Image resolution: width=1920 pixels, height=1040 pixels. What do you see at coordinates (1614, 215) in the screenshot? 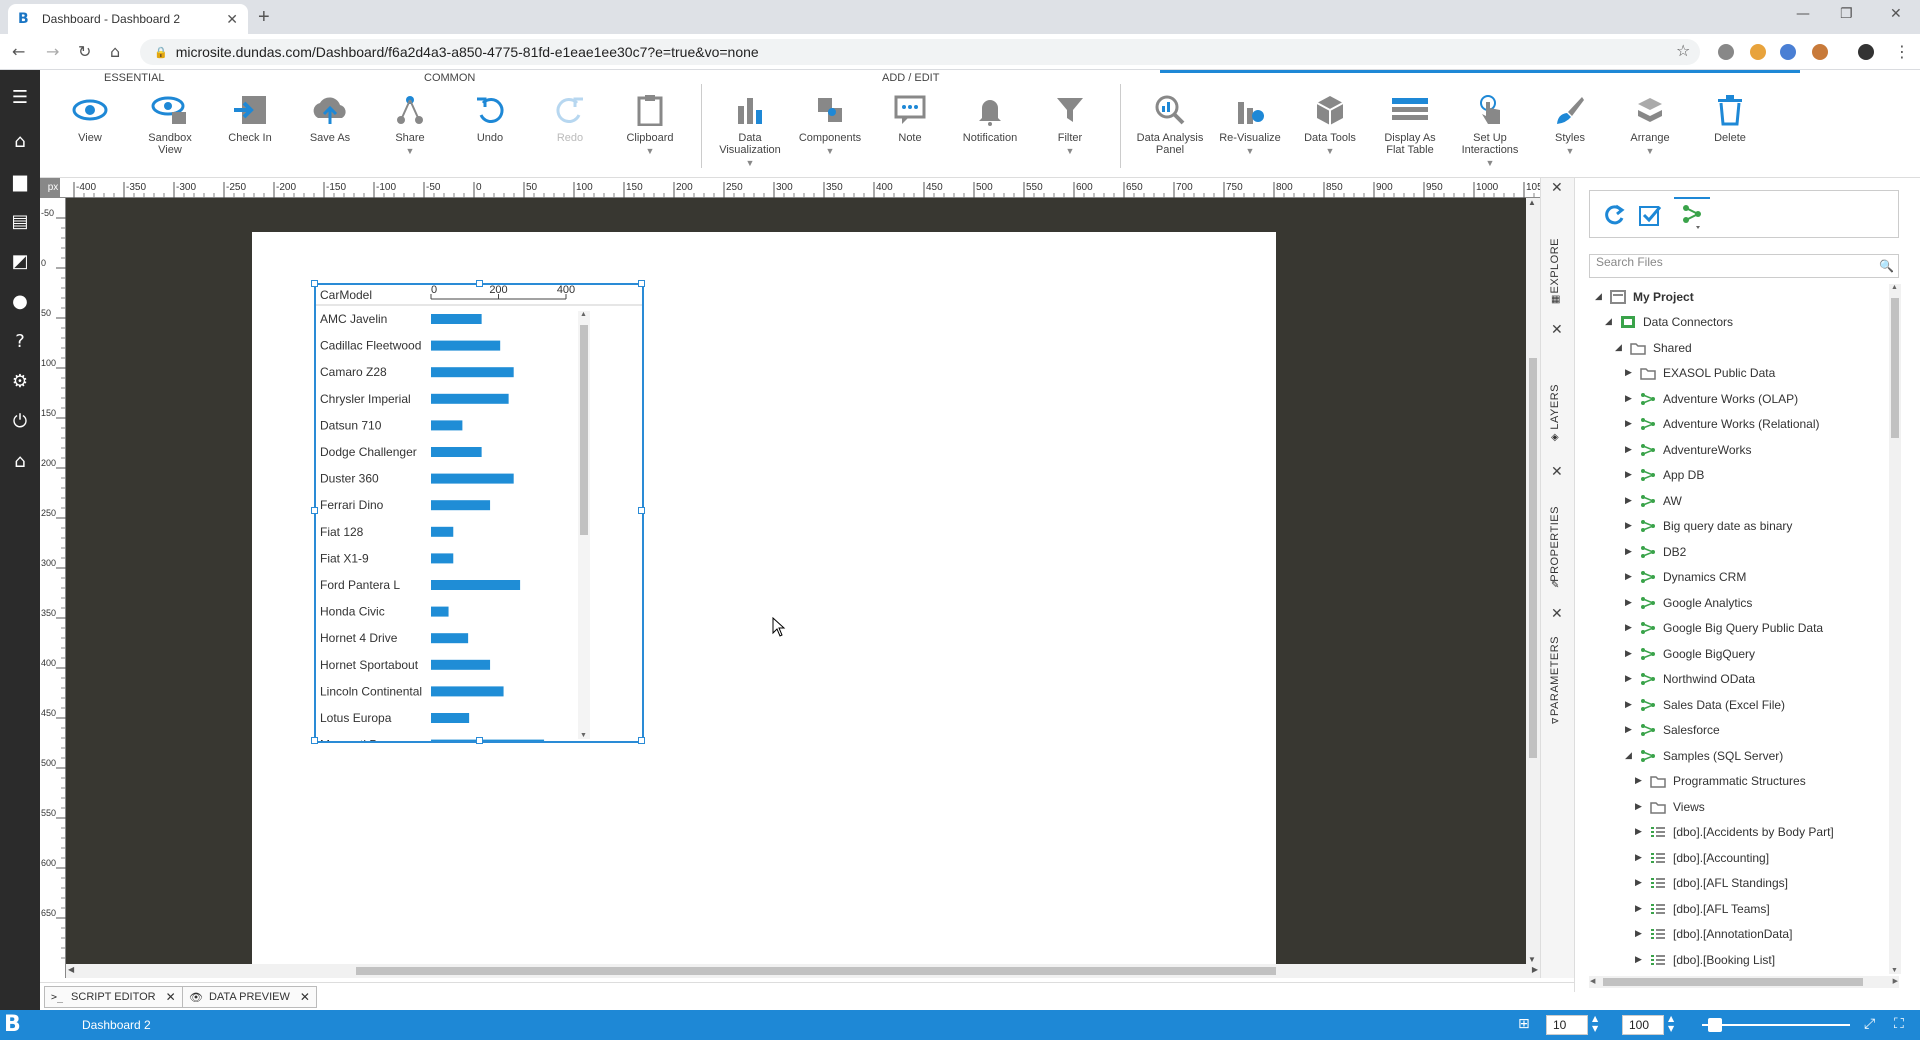
I see `refresh-button` at bounding box center [1614, 215].